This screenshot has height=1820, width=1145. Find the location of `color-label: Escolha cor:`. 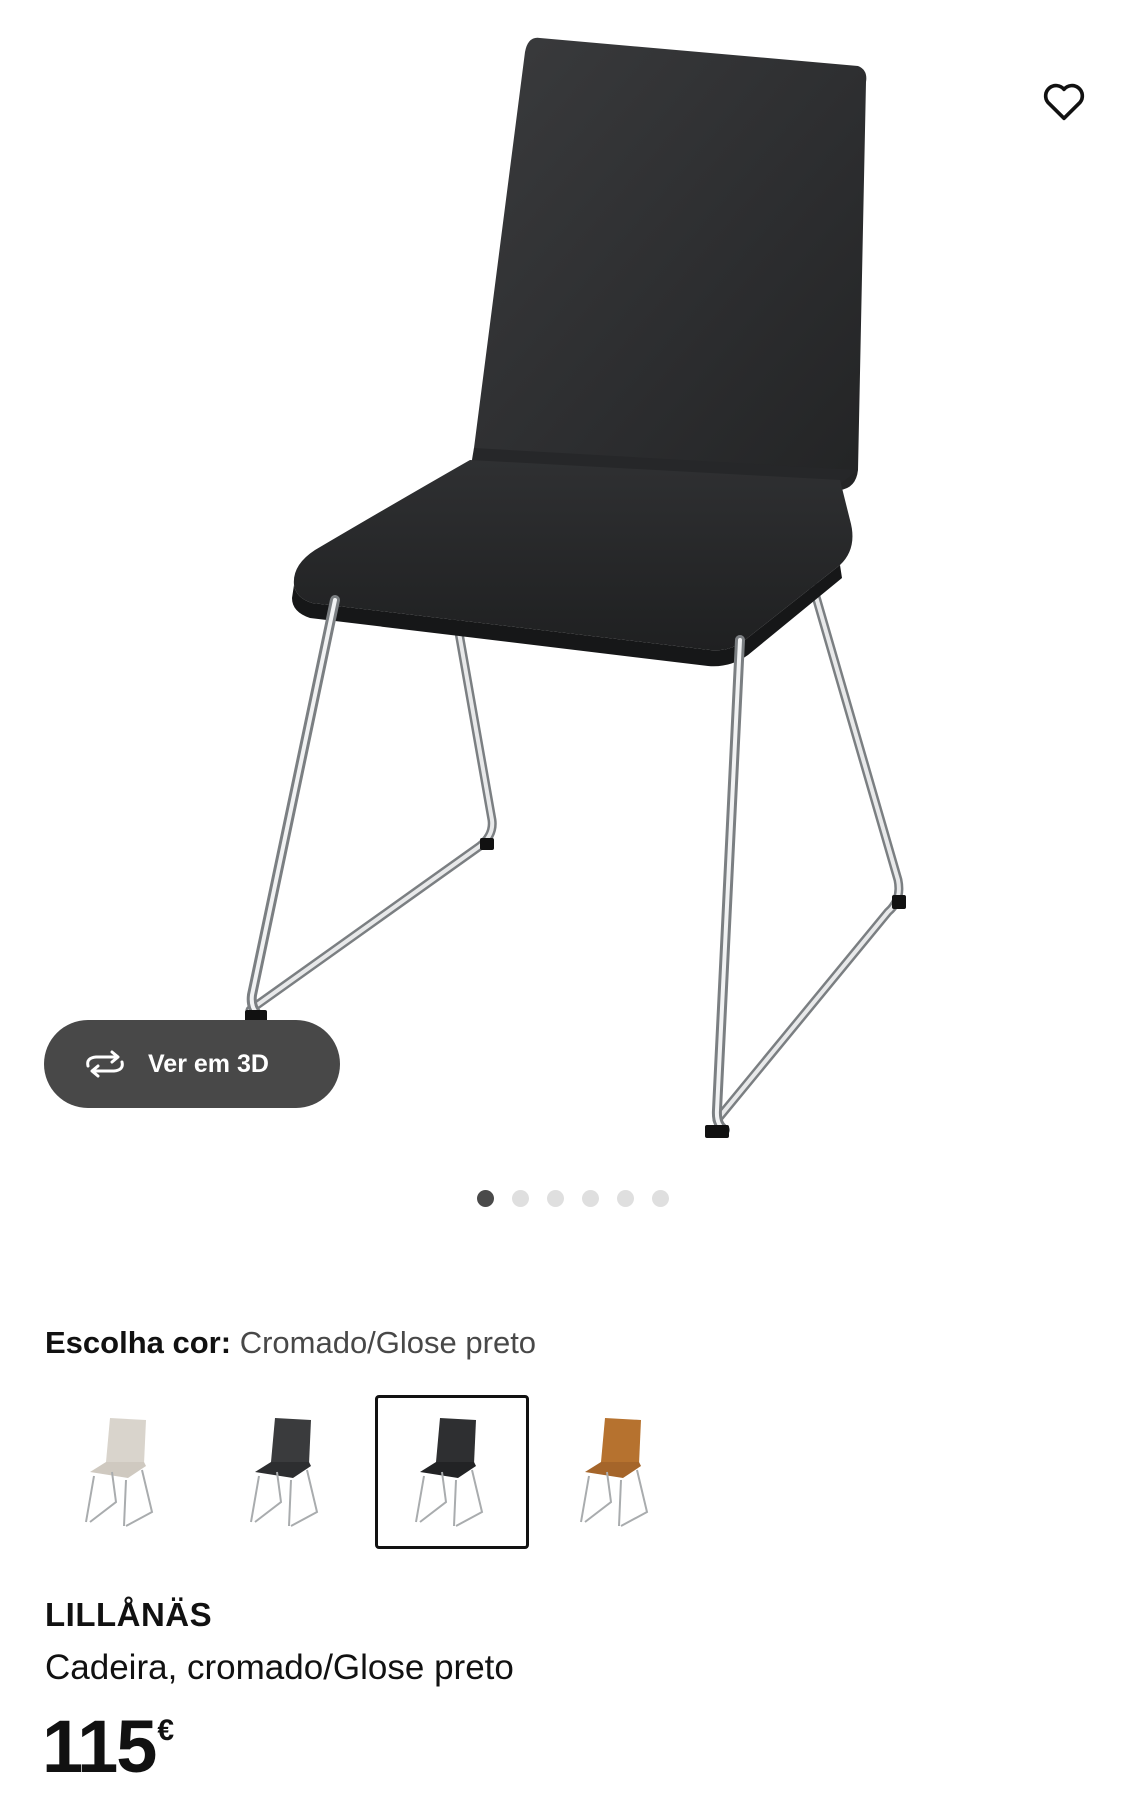

color-label: Escolha cor: is located at coordinates (138, 1342).